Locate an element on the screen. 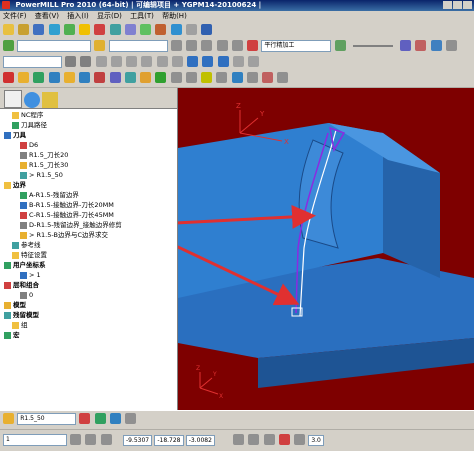  boundary-display-icon is located at coordinates (161, 77).